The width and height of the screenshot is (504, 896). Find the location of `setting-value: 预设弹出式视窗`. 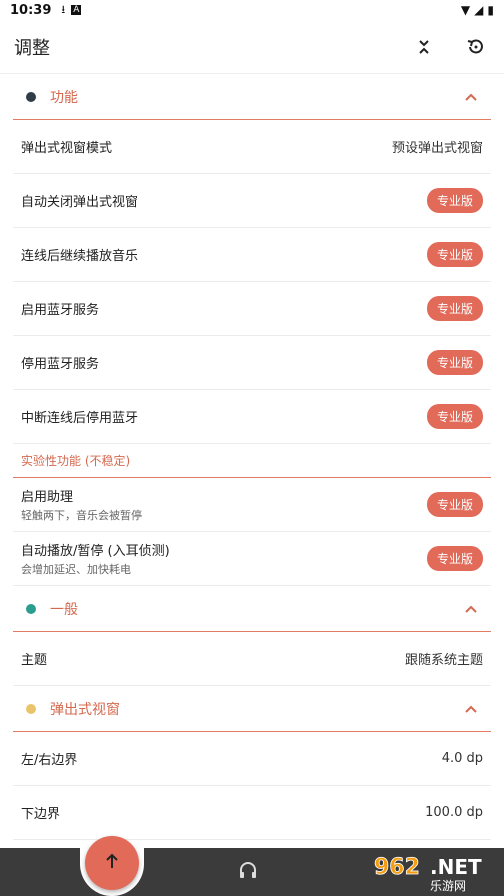

setting-value: 预设弹出式视窗 is located at coordinates (437, 148).